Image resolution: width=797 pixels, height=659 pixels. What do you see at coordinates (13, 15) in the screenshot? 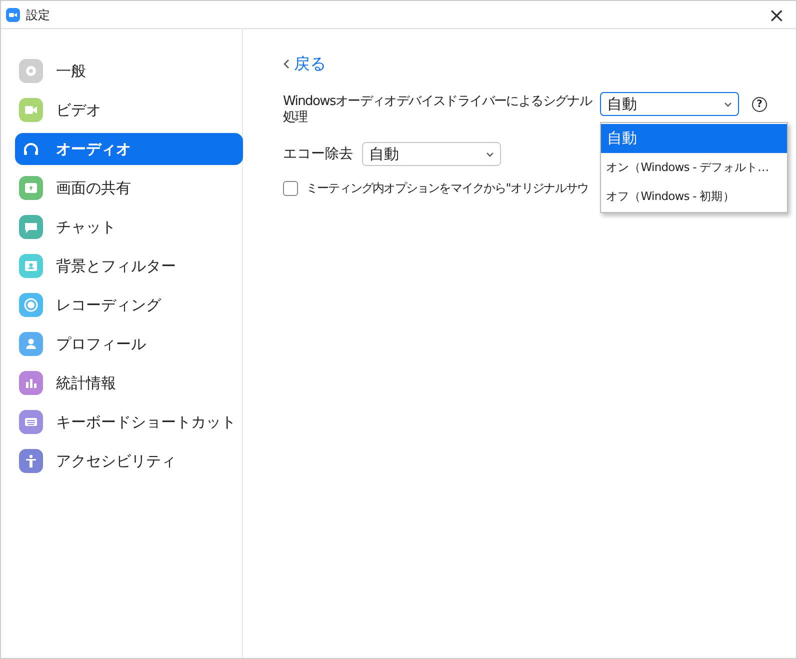
I see `app-logo-icon` at bounding box center [13, 15].